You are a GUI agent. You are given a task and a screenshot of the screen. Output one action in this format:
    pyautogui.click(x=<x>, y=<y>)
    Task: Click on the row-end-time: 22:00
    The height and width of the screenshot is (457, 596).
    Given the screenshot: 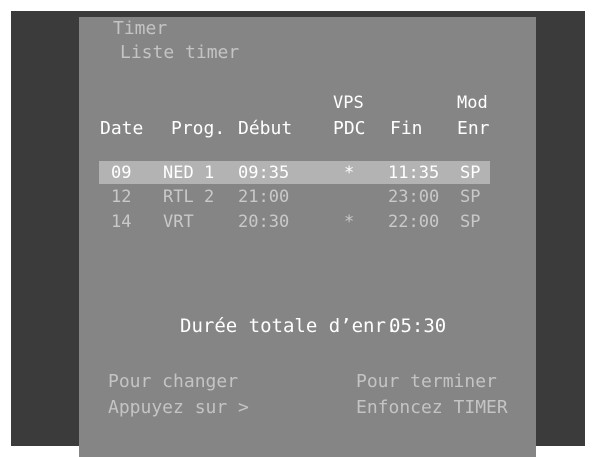 What is the action you would take?
    pyautogui.click(x=414, y=222)
    